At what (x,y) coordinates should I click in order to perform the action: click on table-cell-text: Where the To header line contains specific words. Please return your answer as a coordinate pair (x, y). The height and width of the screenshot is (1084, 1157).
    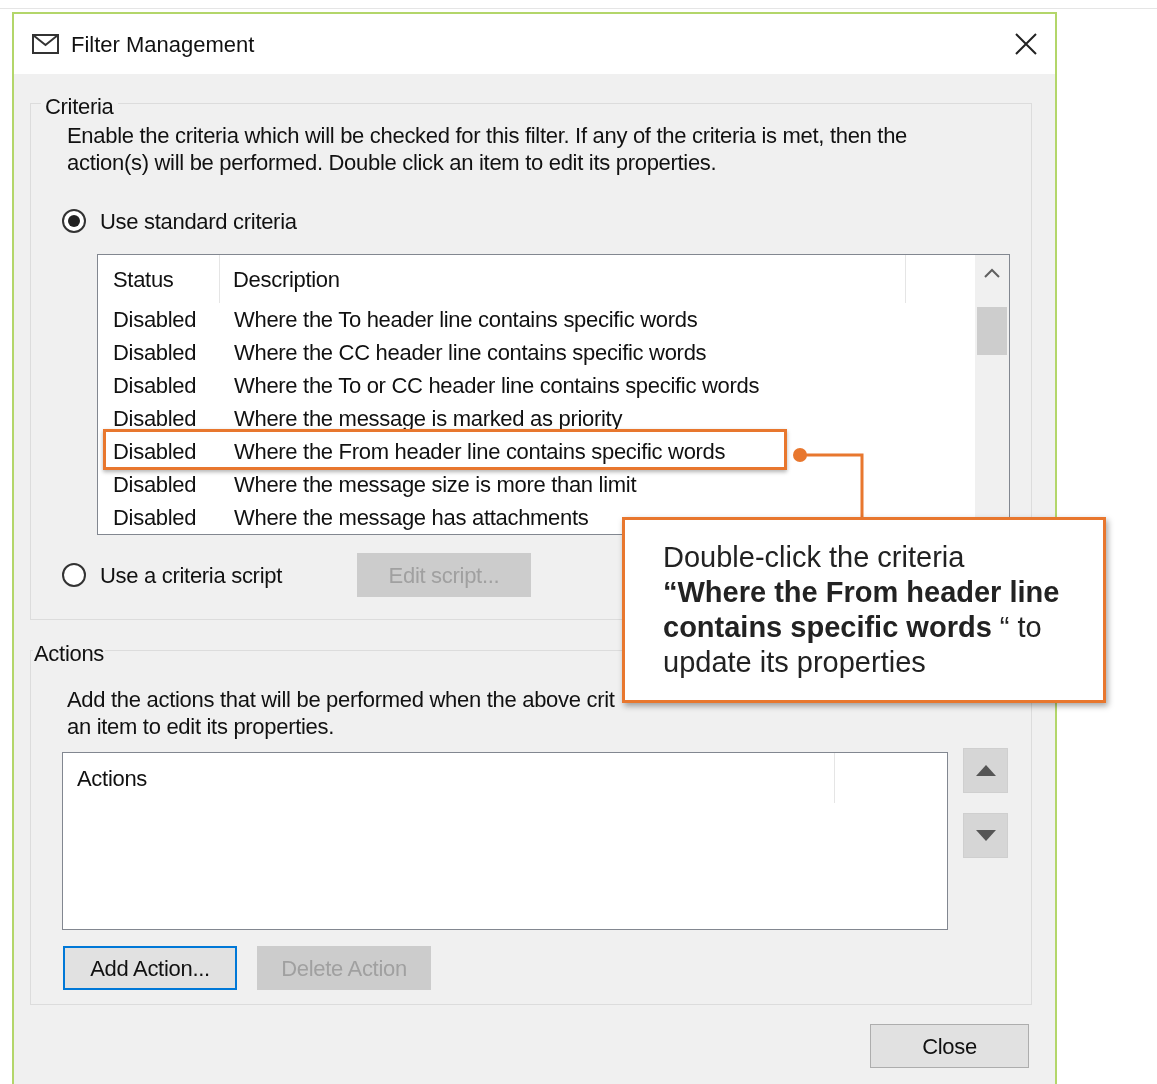
    Looking at the image, I should click on (465, 320).